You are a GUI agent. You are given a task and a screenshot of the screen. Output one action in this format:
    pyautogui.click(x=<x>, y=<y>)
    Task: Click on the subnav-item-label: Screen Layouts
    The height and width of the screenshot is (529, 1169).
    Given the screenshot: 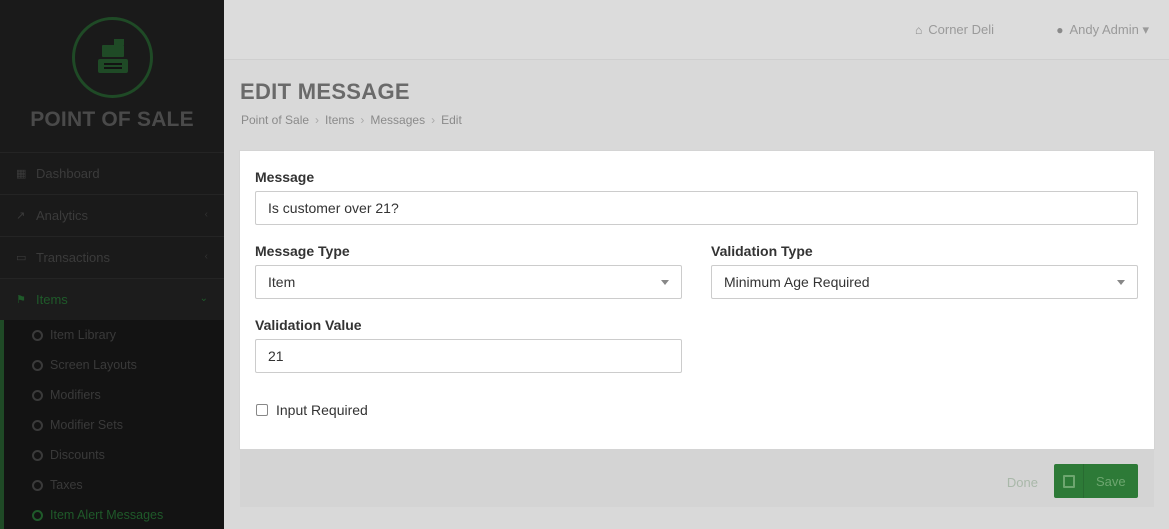 What is the action you would take?
    pyautogui.click(x=93, y=365)
    